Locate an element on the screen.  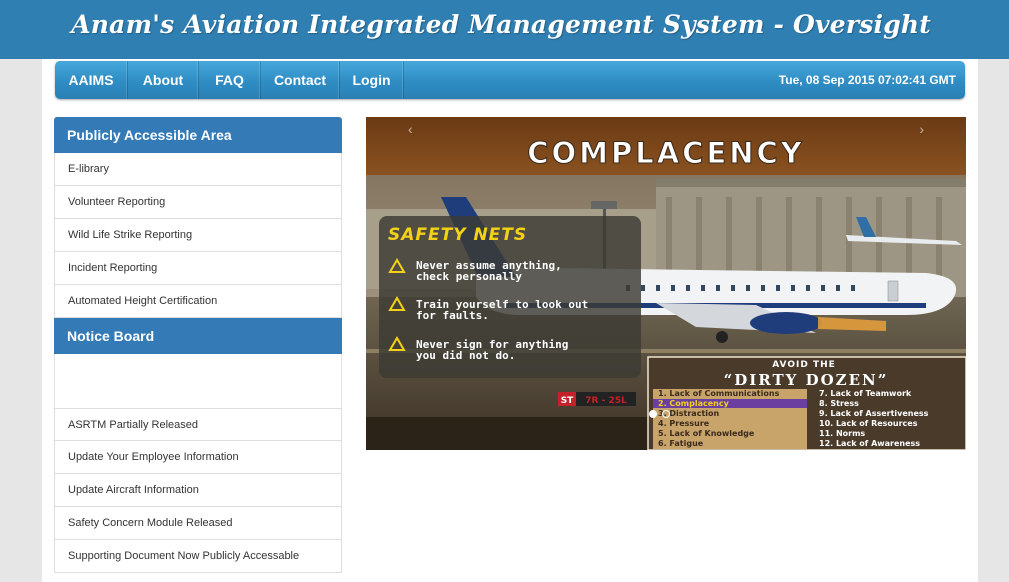
nav-item-faq: FAQ is located at coordinates (230, 80).